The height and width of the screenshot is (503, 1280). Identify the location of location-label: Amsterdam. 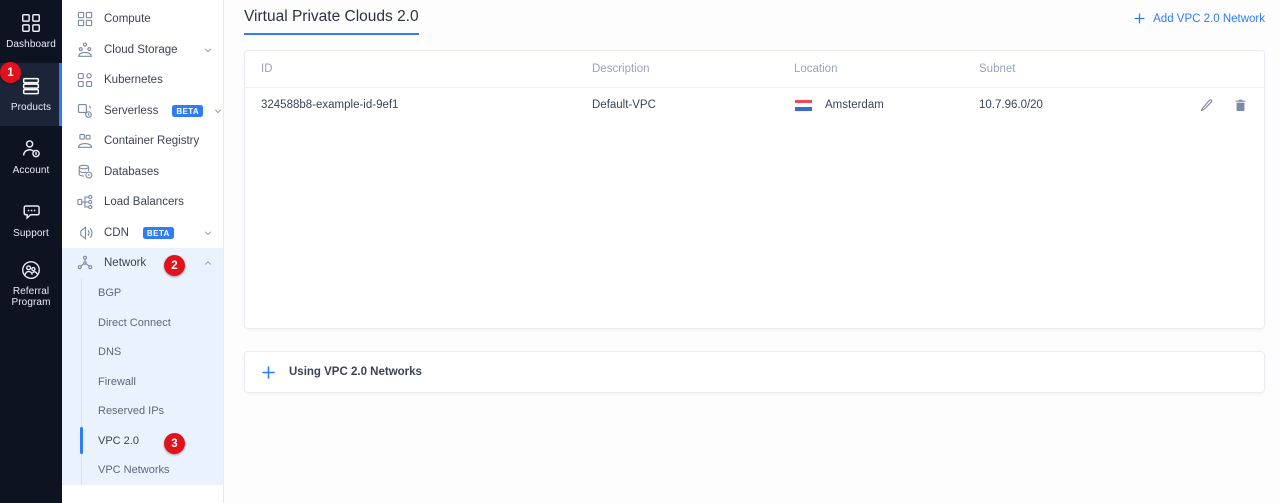
(854, 105).